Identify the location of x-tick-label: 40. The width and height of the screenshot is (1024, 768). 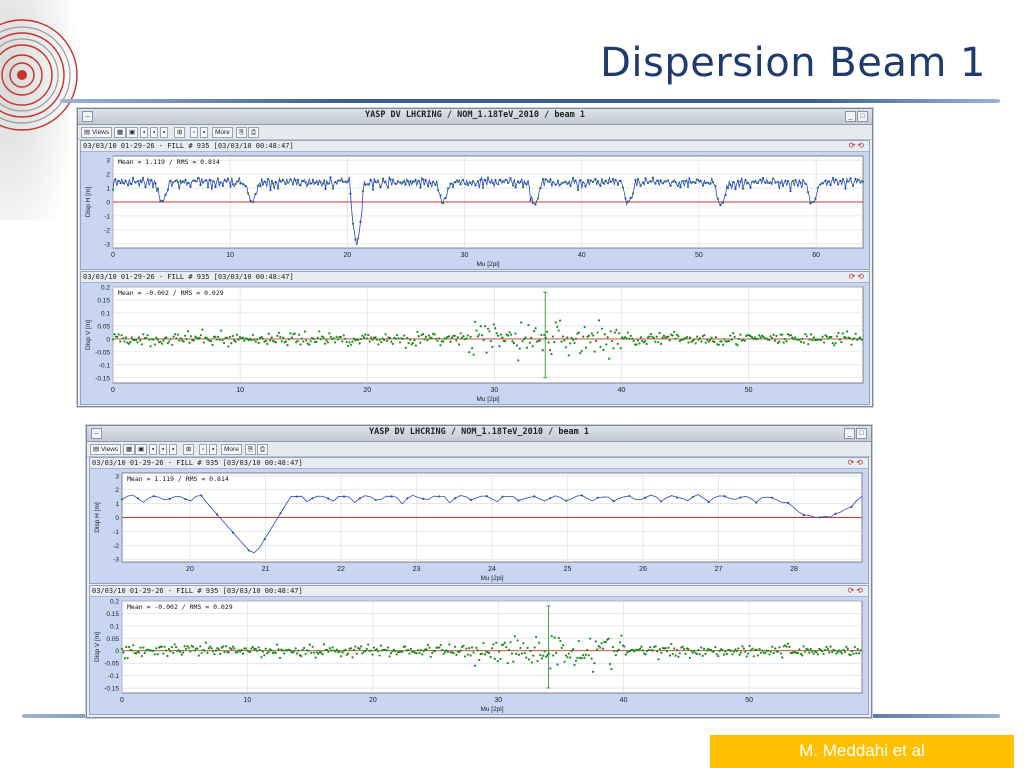
(624, 700).